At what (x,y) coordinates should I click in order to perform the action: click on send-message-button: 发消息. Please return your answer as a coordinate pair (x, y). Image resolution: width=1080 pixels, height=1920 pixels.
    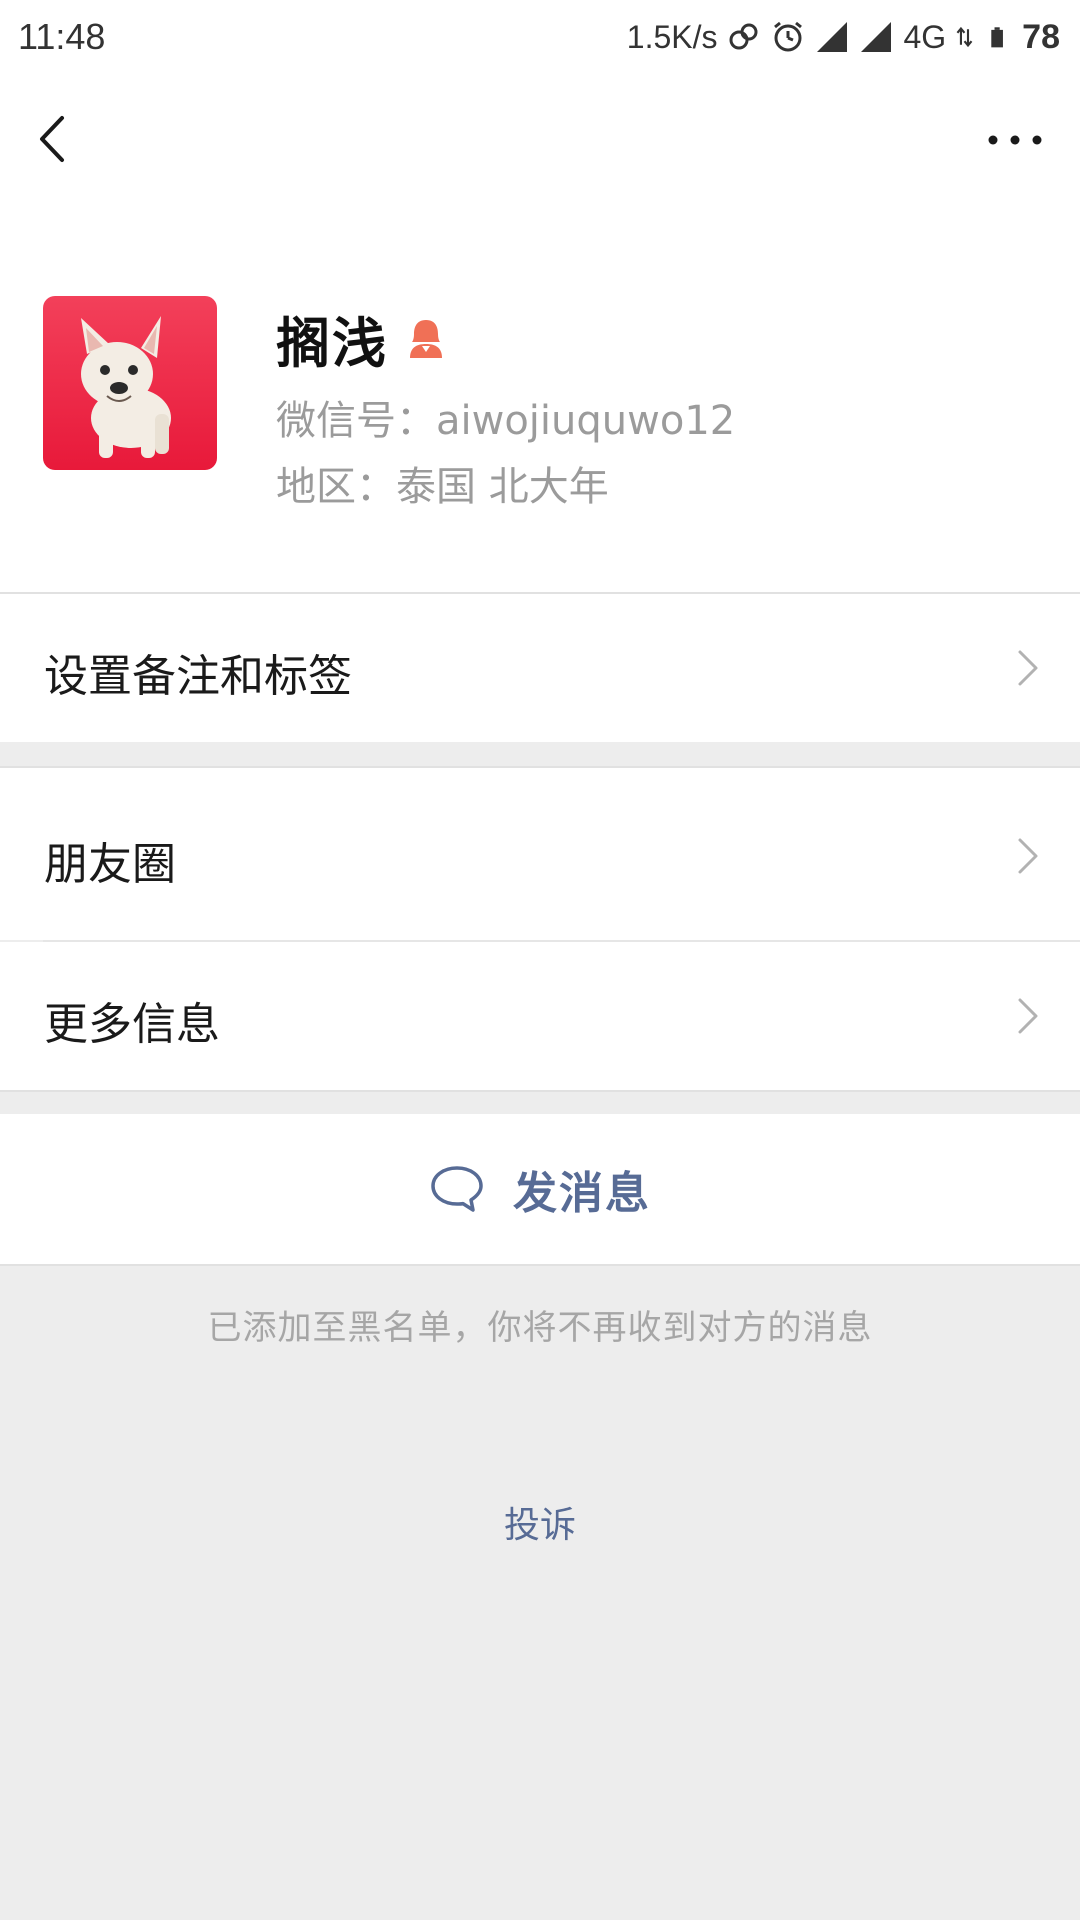
    Looking at the image, I should click on (540, 1189).